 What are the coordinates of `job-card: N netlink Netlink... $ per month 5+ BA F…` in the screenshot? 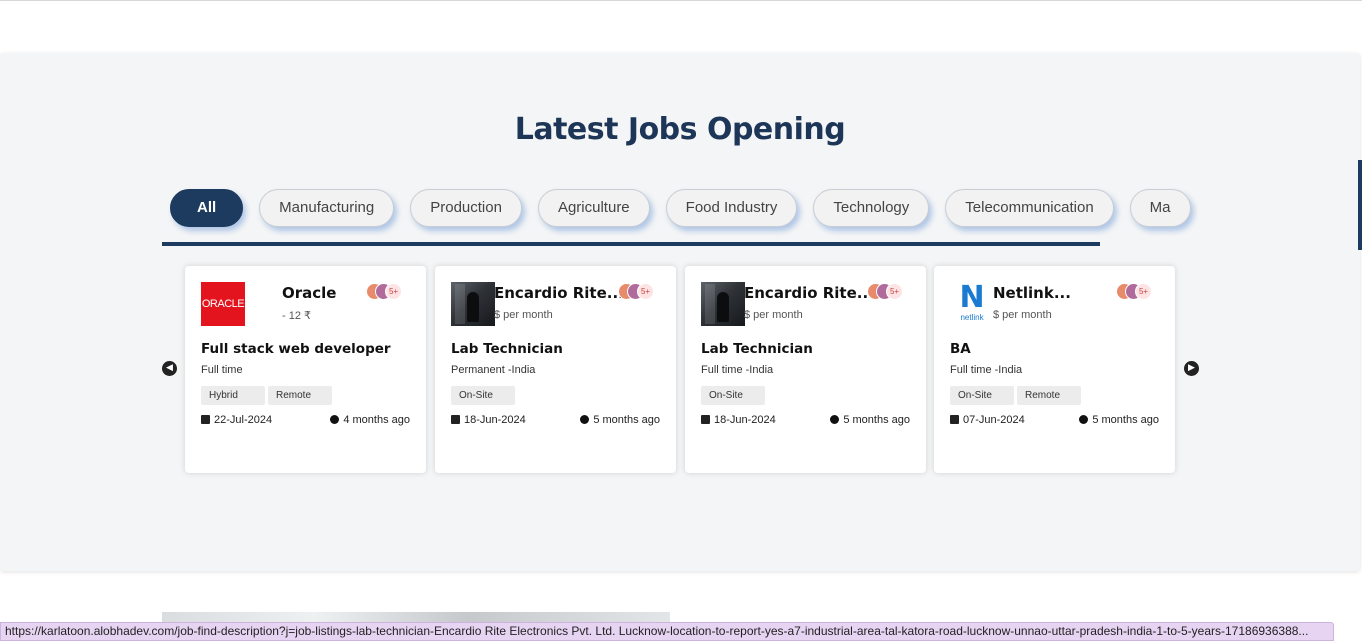 It's located at (1054, 369).